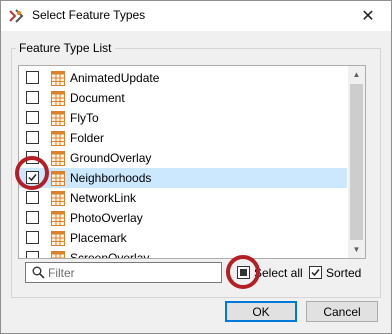  I want to click on feature-type-label: GroundOverlay, so click(111, 158).